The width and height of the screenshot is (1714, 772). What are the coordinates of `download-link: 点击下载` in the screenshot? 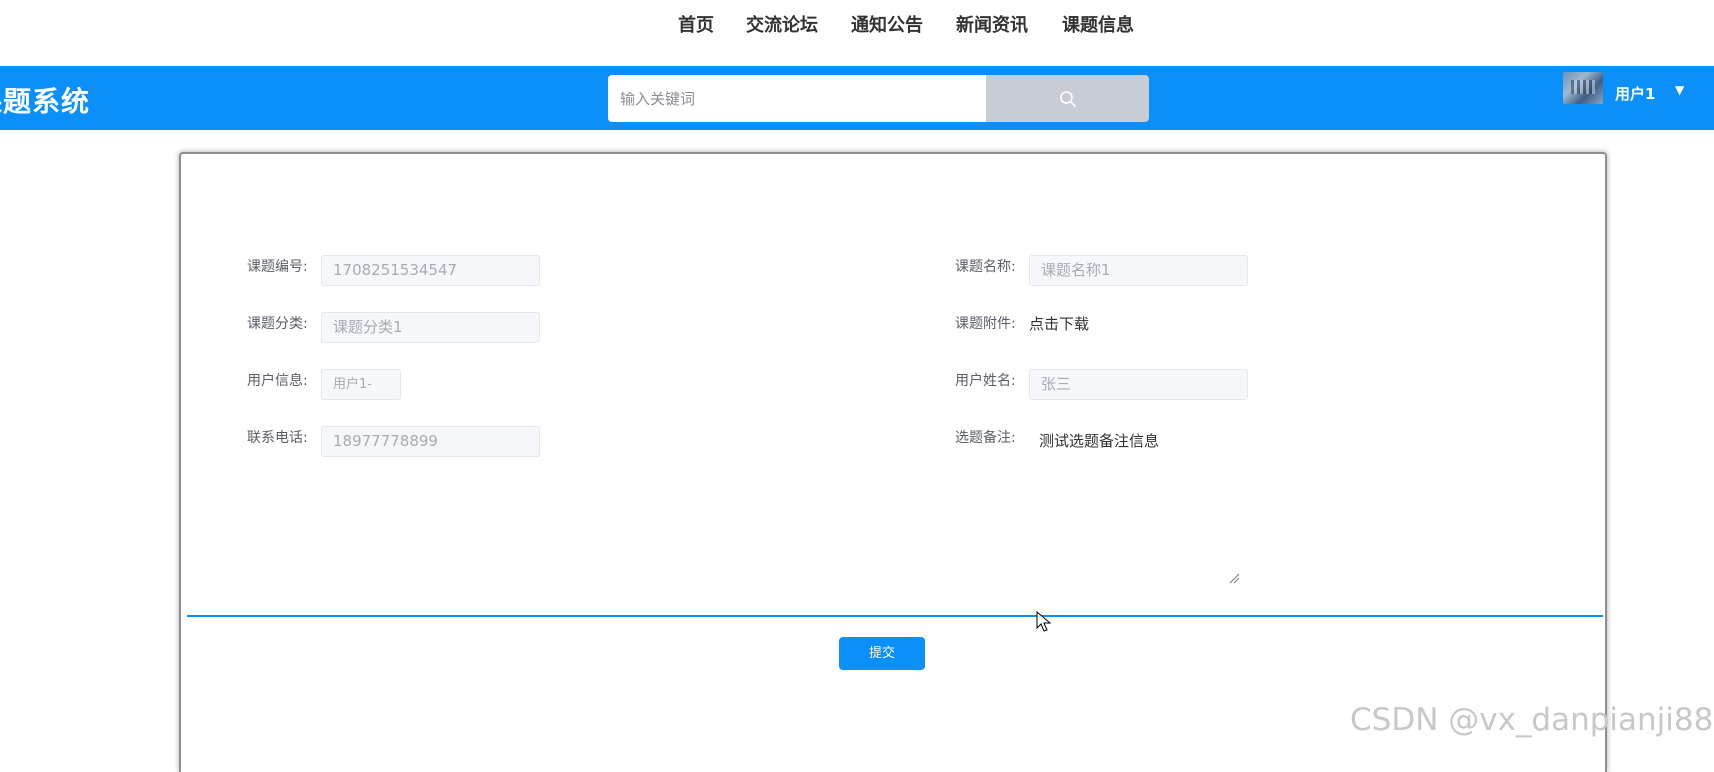 It's located at (1059, 323).